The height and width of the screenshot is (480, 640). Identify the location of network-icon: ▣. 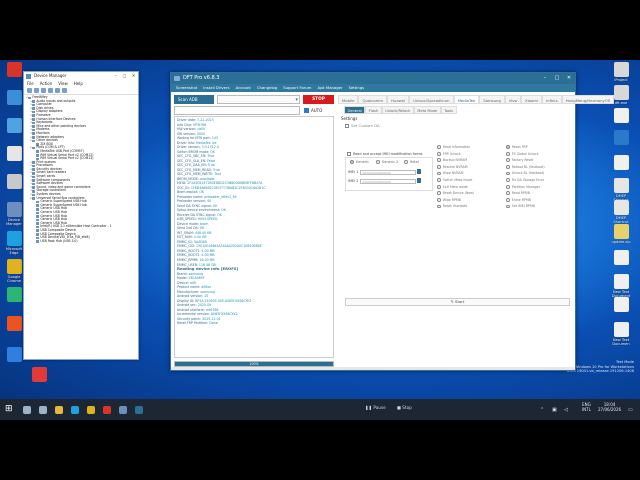
(554, 410).